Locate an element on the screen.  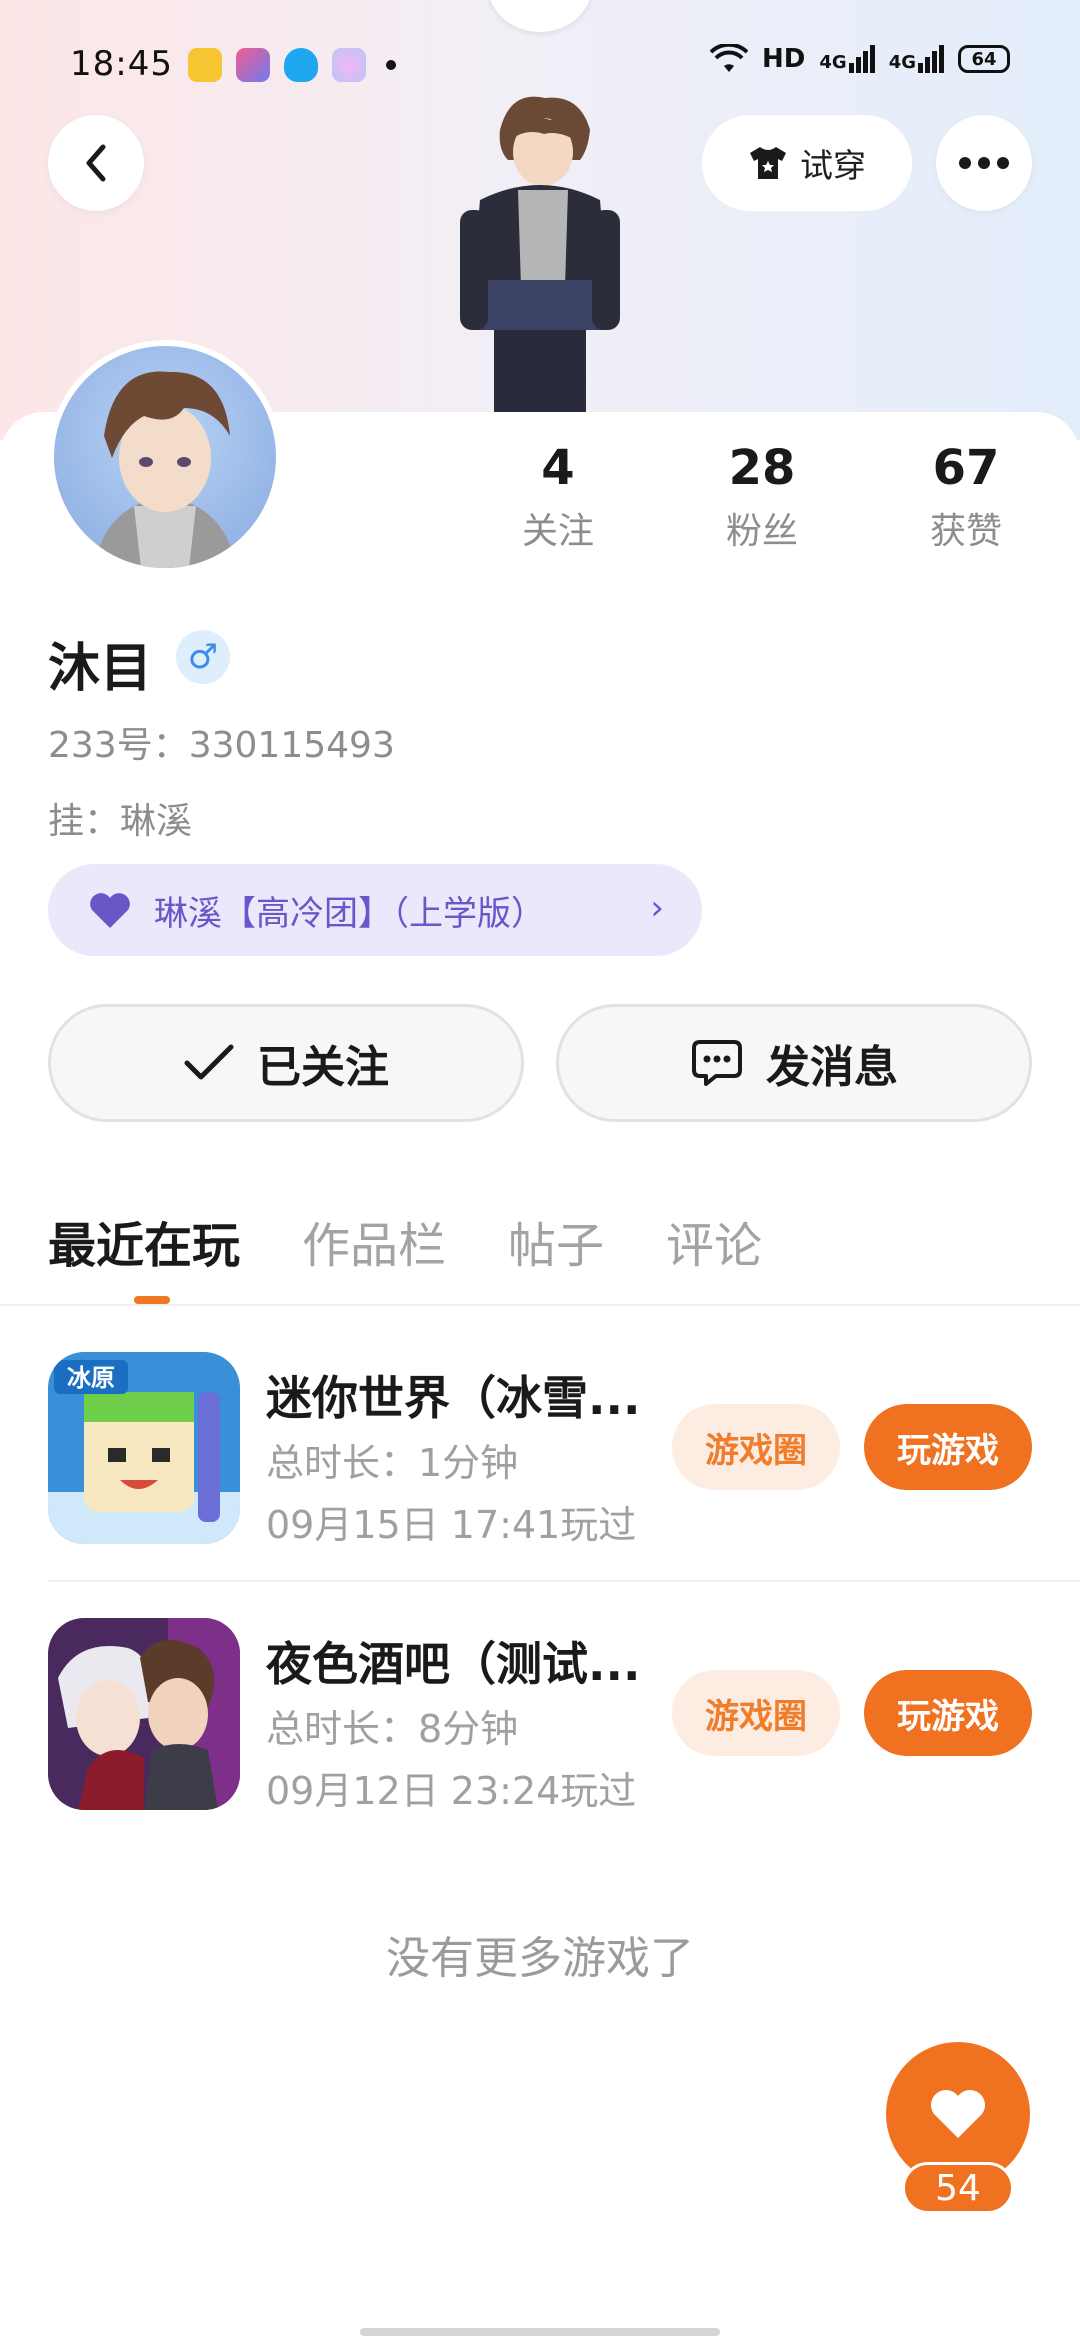
game-last-played: 09月12日 23:24玩过 is located at coordinates (451, 1791).